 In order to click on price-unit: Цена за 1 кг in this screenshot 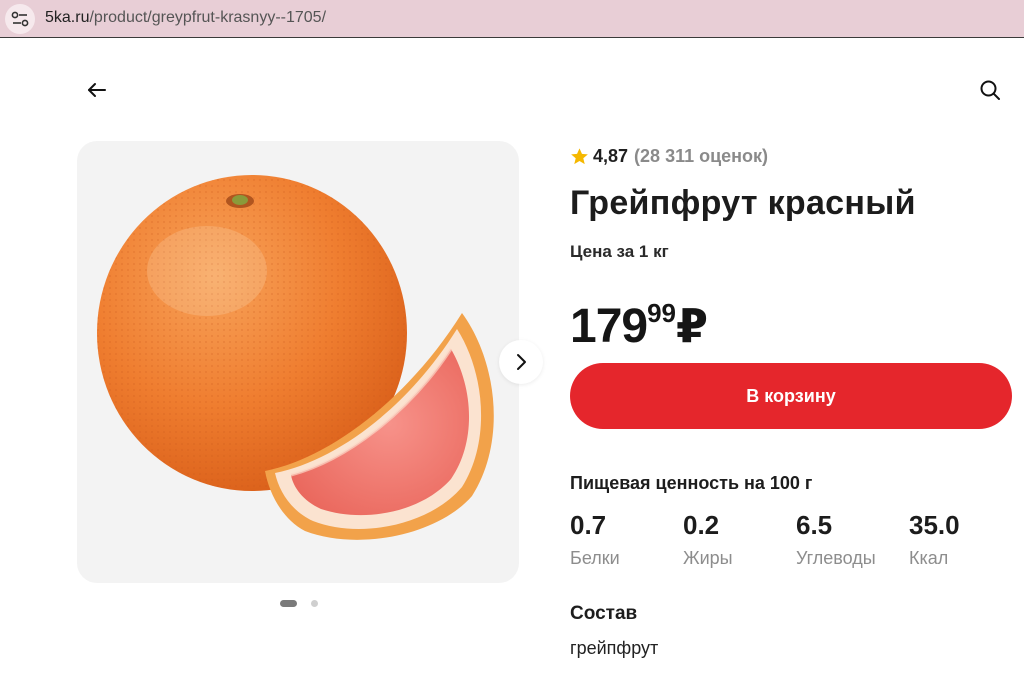, I will do `click(619, 251)`.